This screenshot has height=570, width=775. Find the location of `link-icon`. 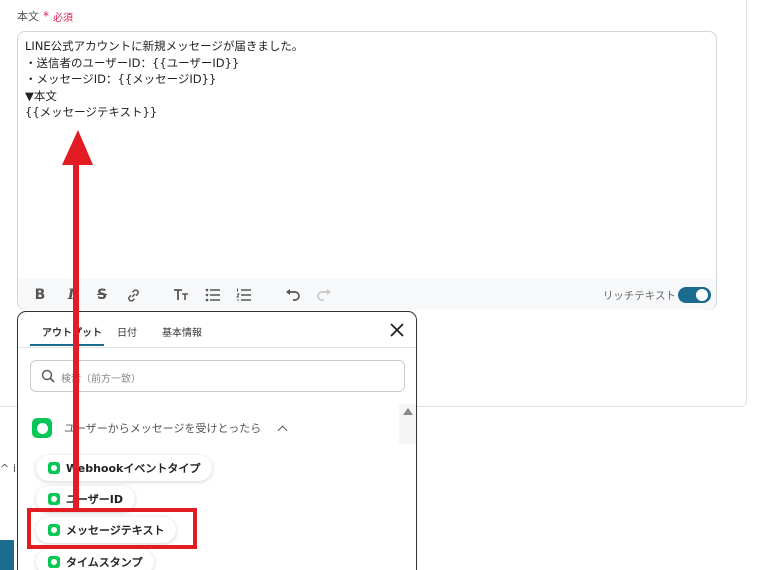

link-icon is located at coordinates (133, 295).